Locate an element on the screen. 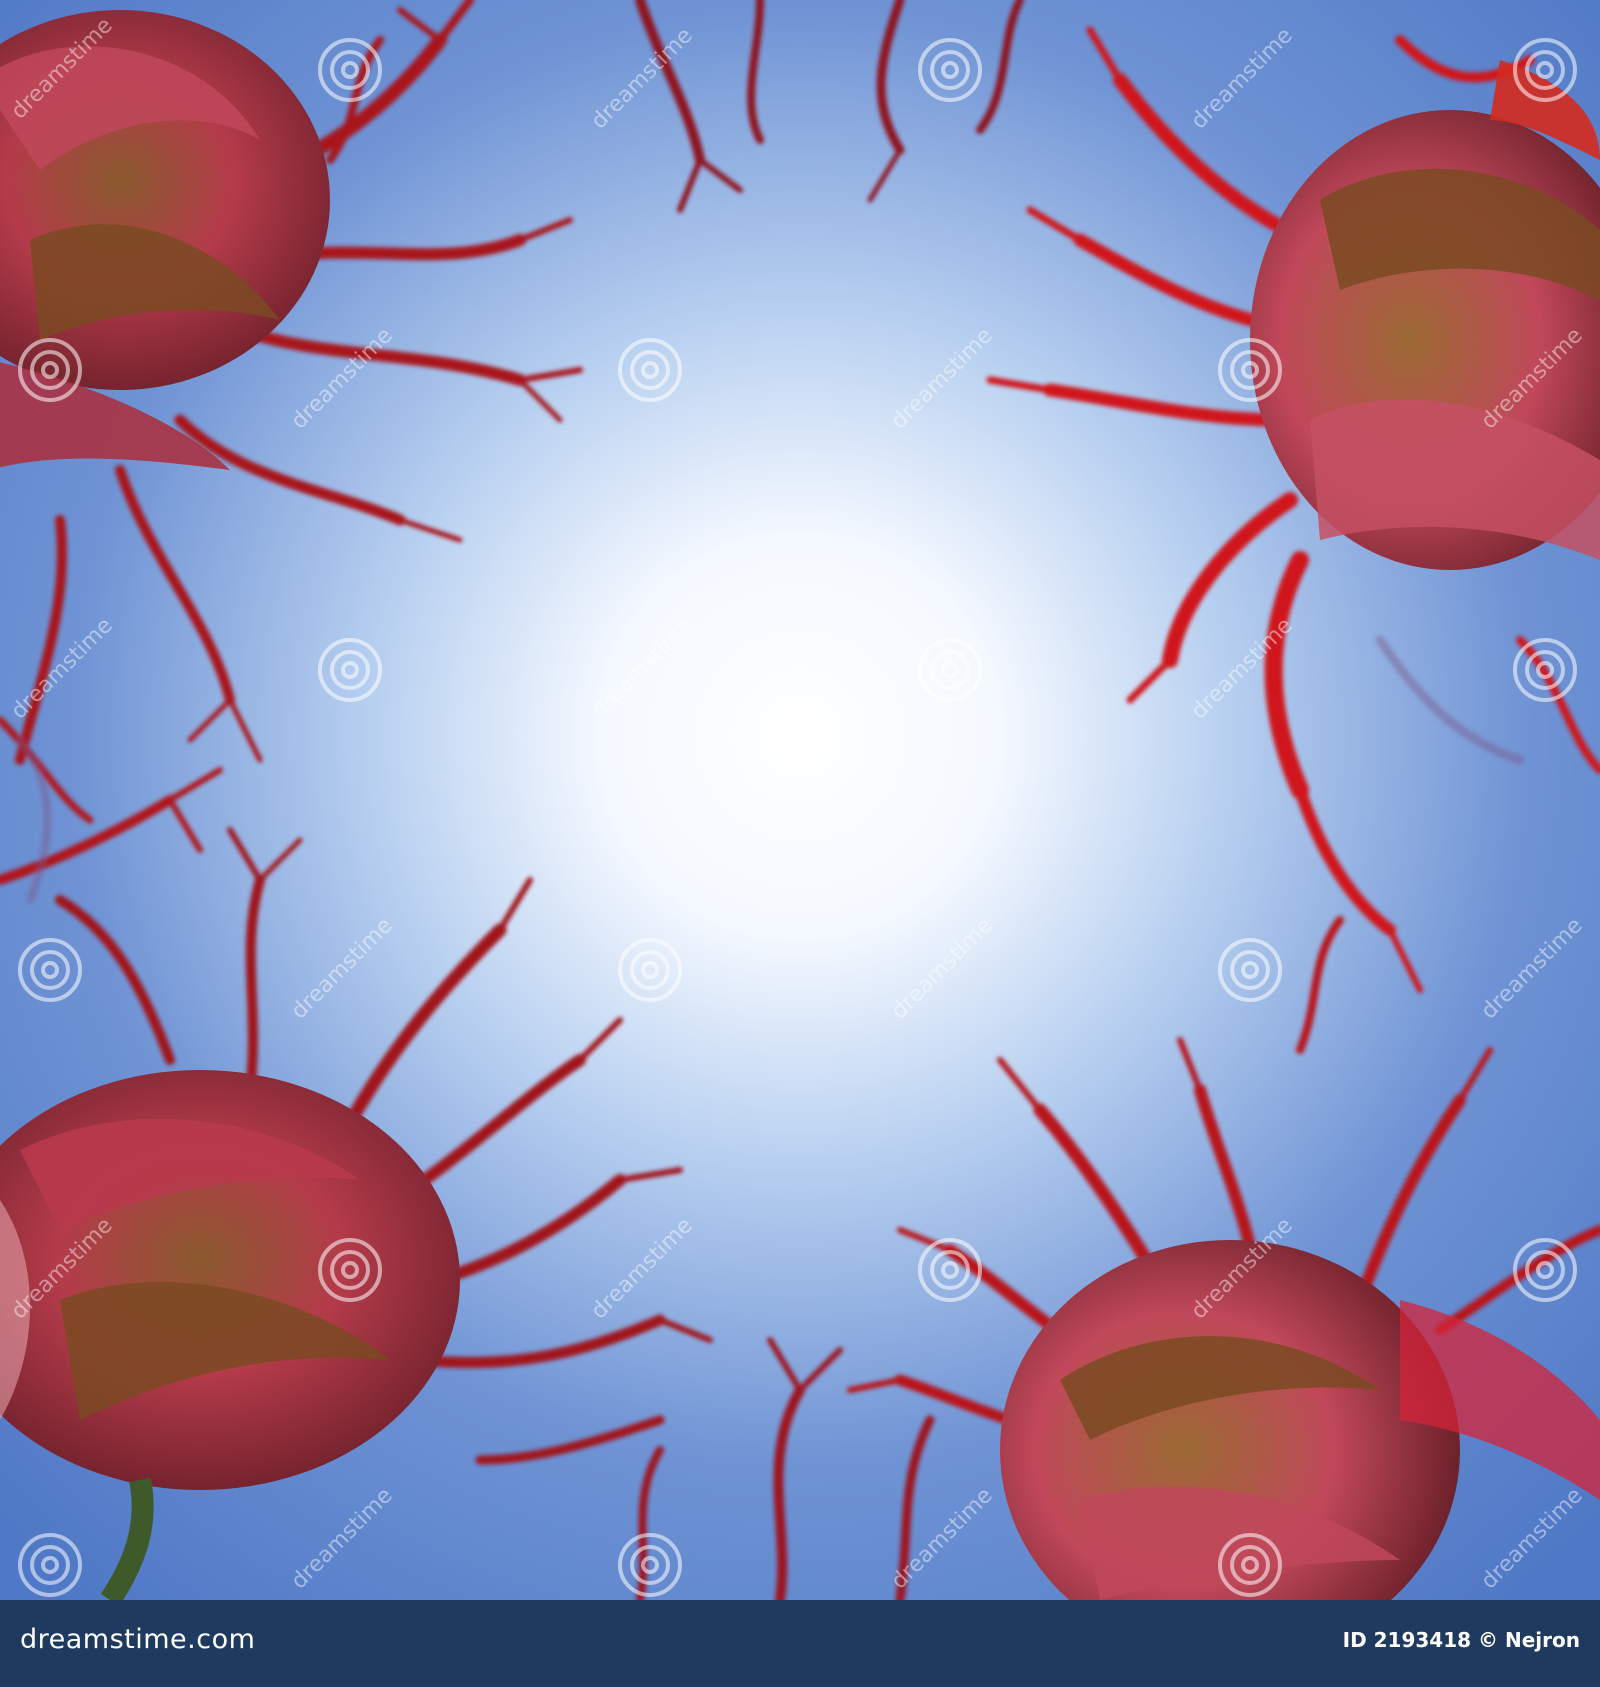 This screenshot has height=1687, width=1600. footer-site-logo: dreamstime.com is located at coordinates (138, 1639).